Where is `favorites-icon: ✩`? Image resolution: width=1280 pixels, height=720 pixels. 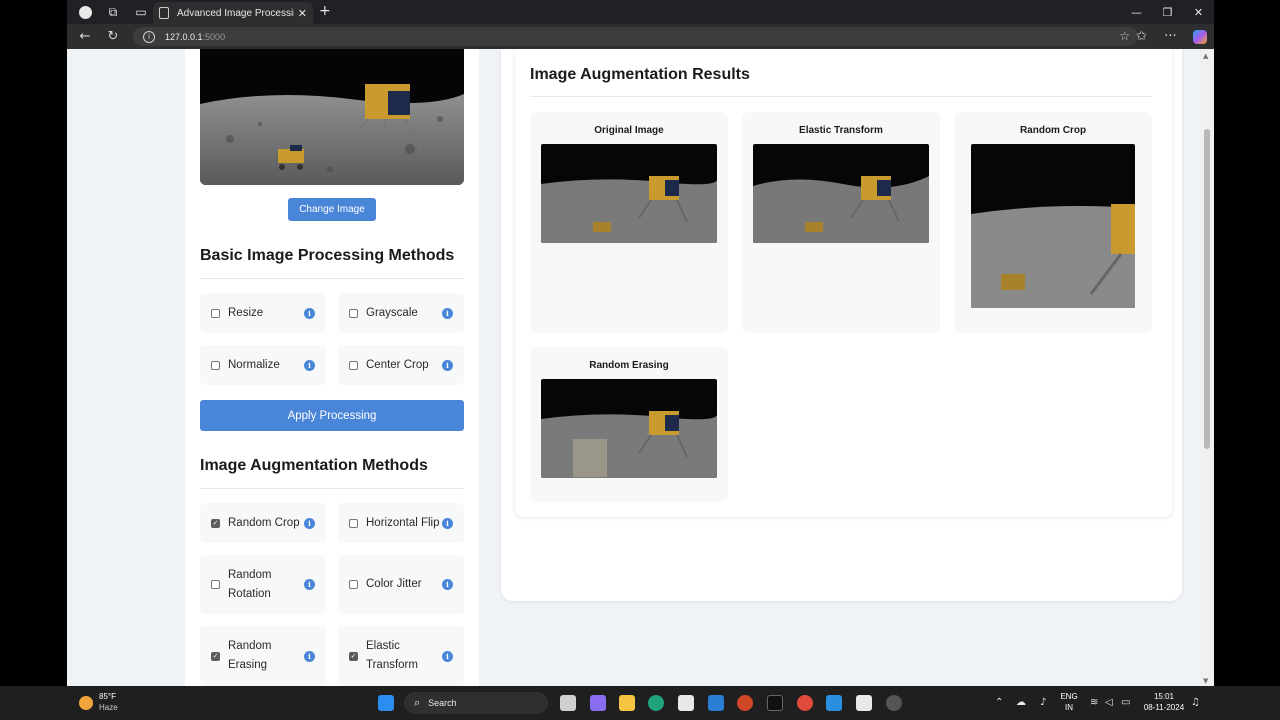
favorites-icon: ✩ is located at coordinates (1141, 36).